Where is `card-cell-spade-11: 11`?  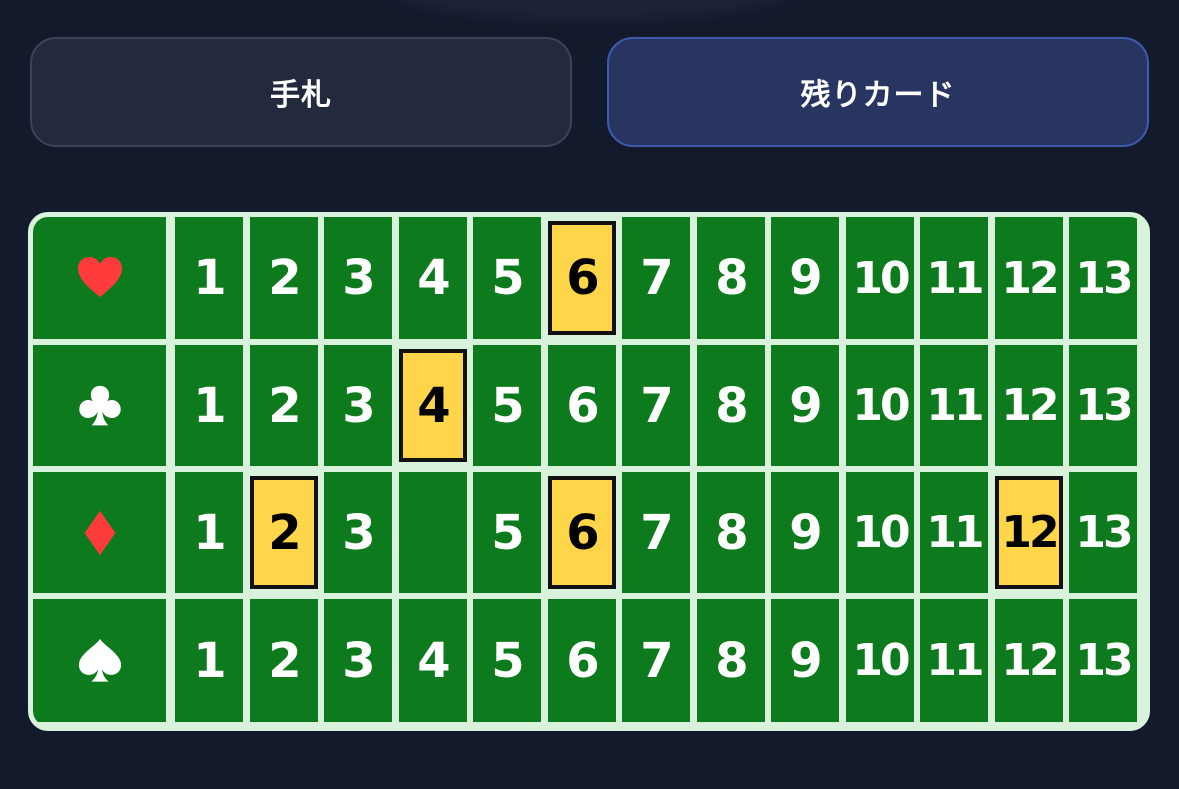 card-cell-spade-11: 11 is located at coordinates (954, 660).